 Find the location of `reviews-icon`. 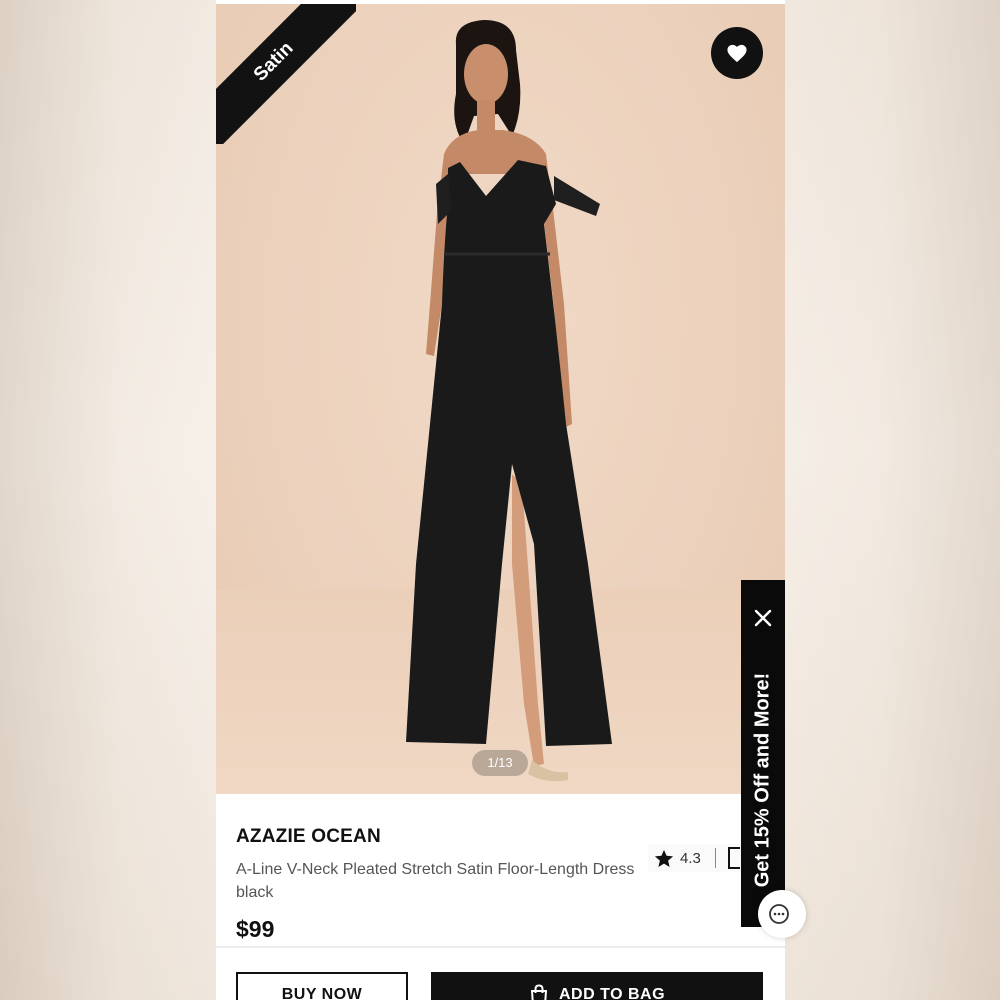

reviews-icon is located at coordinates (733, 858).